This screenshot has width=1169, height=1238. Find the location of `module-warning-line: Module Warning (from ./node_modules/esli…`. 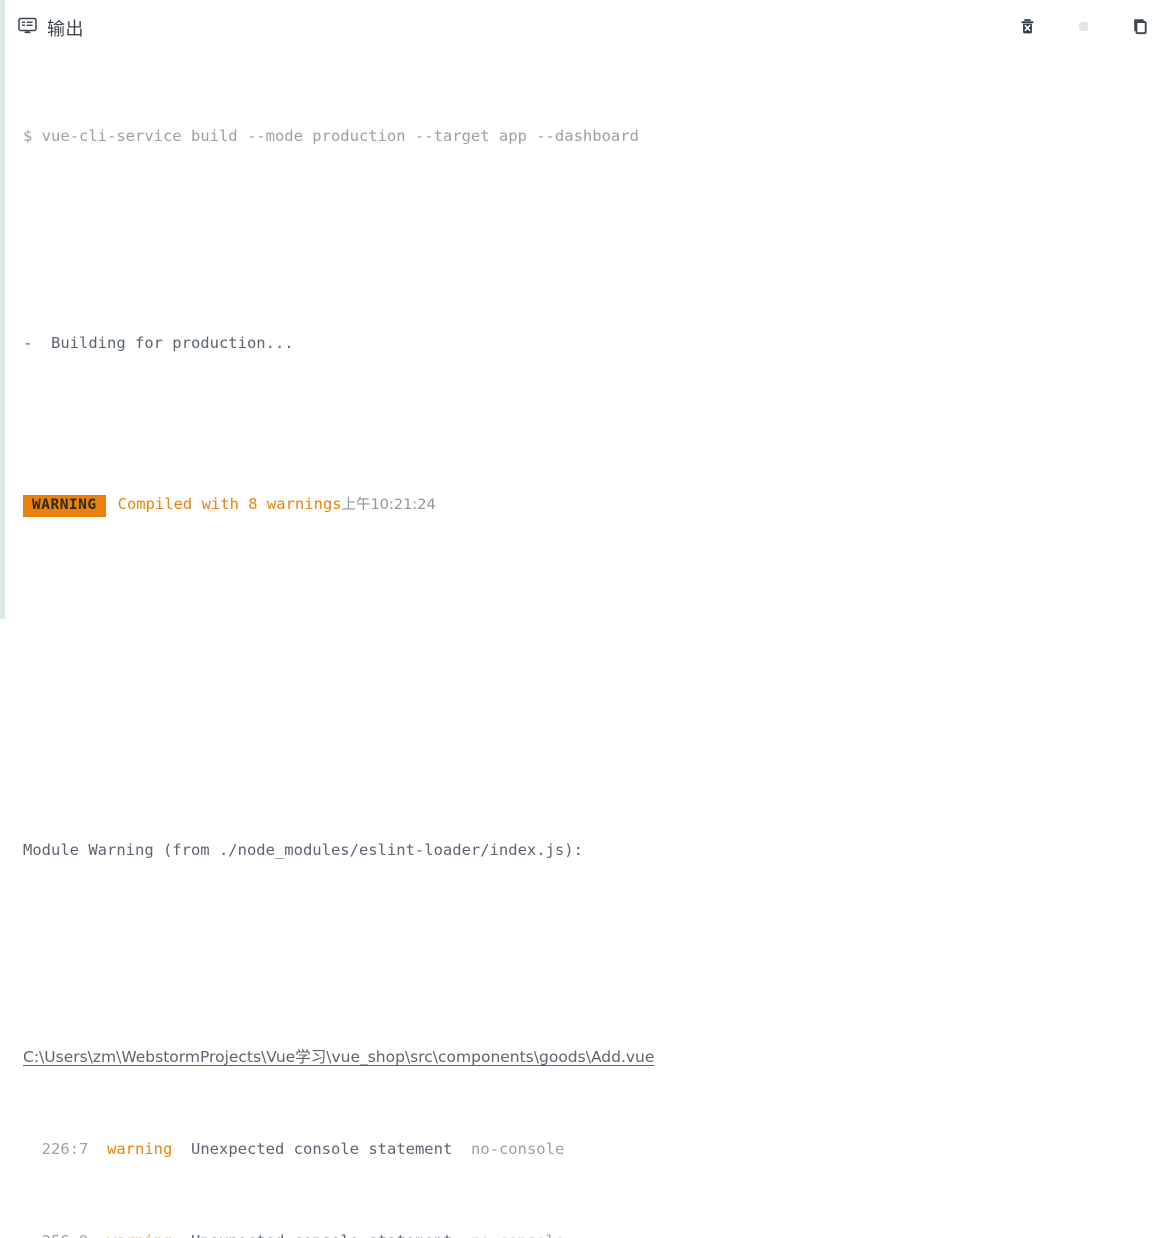

module-warning-line: Module Warning (from ./node_modules/esli… is located at coordinates (303, 850).